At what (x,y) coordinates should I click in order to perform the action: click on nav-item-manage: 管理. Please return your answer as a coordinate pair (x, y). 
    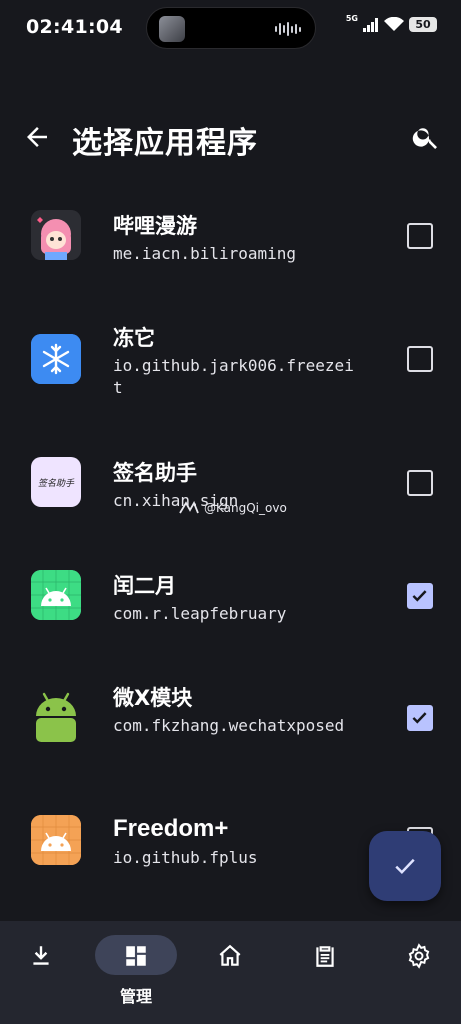
    Looking at the image, I should click on (136, 970).